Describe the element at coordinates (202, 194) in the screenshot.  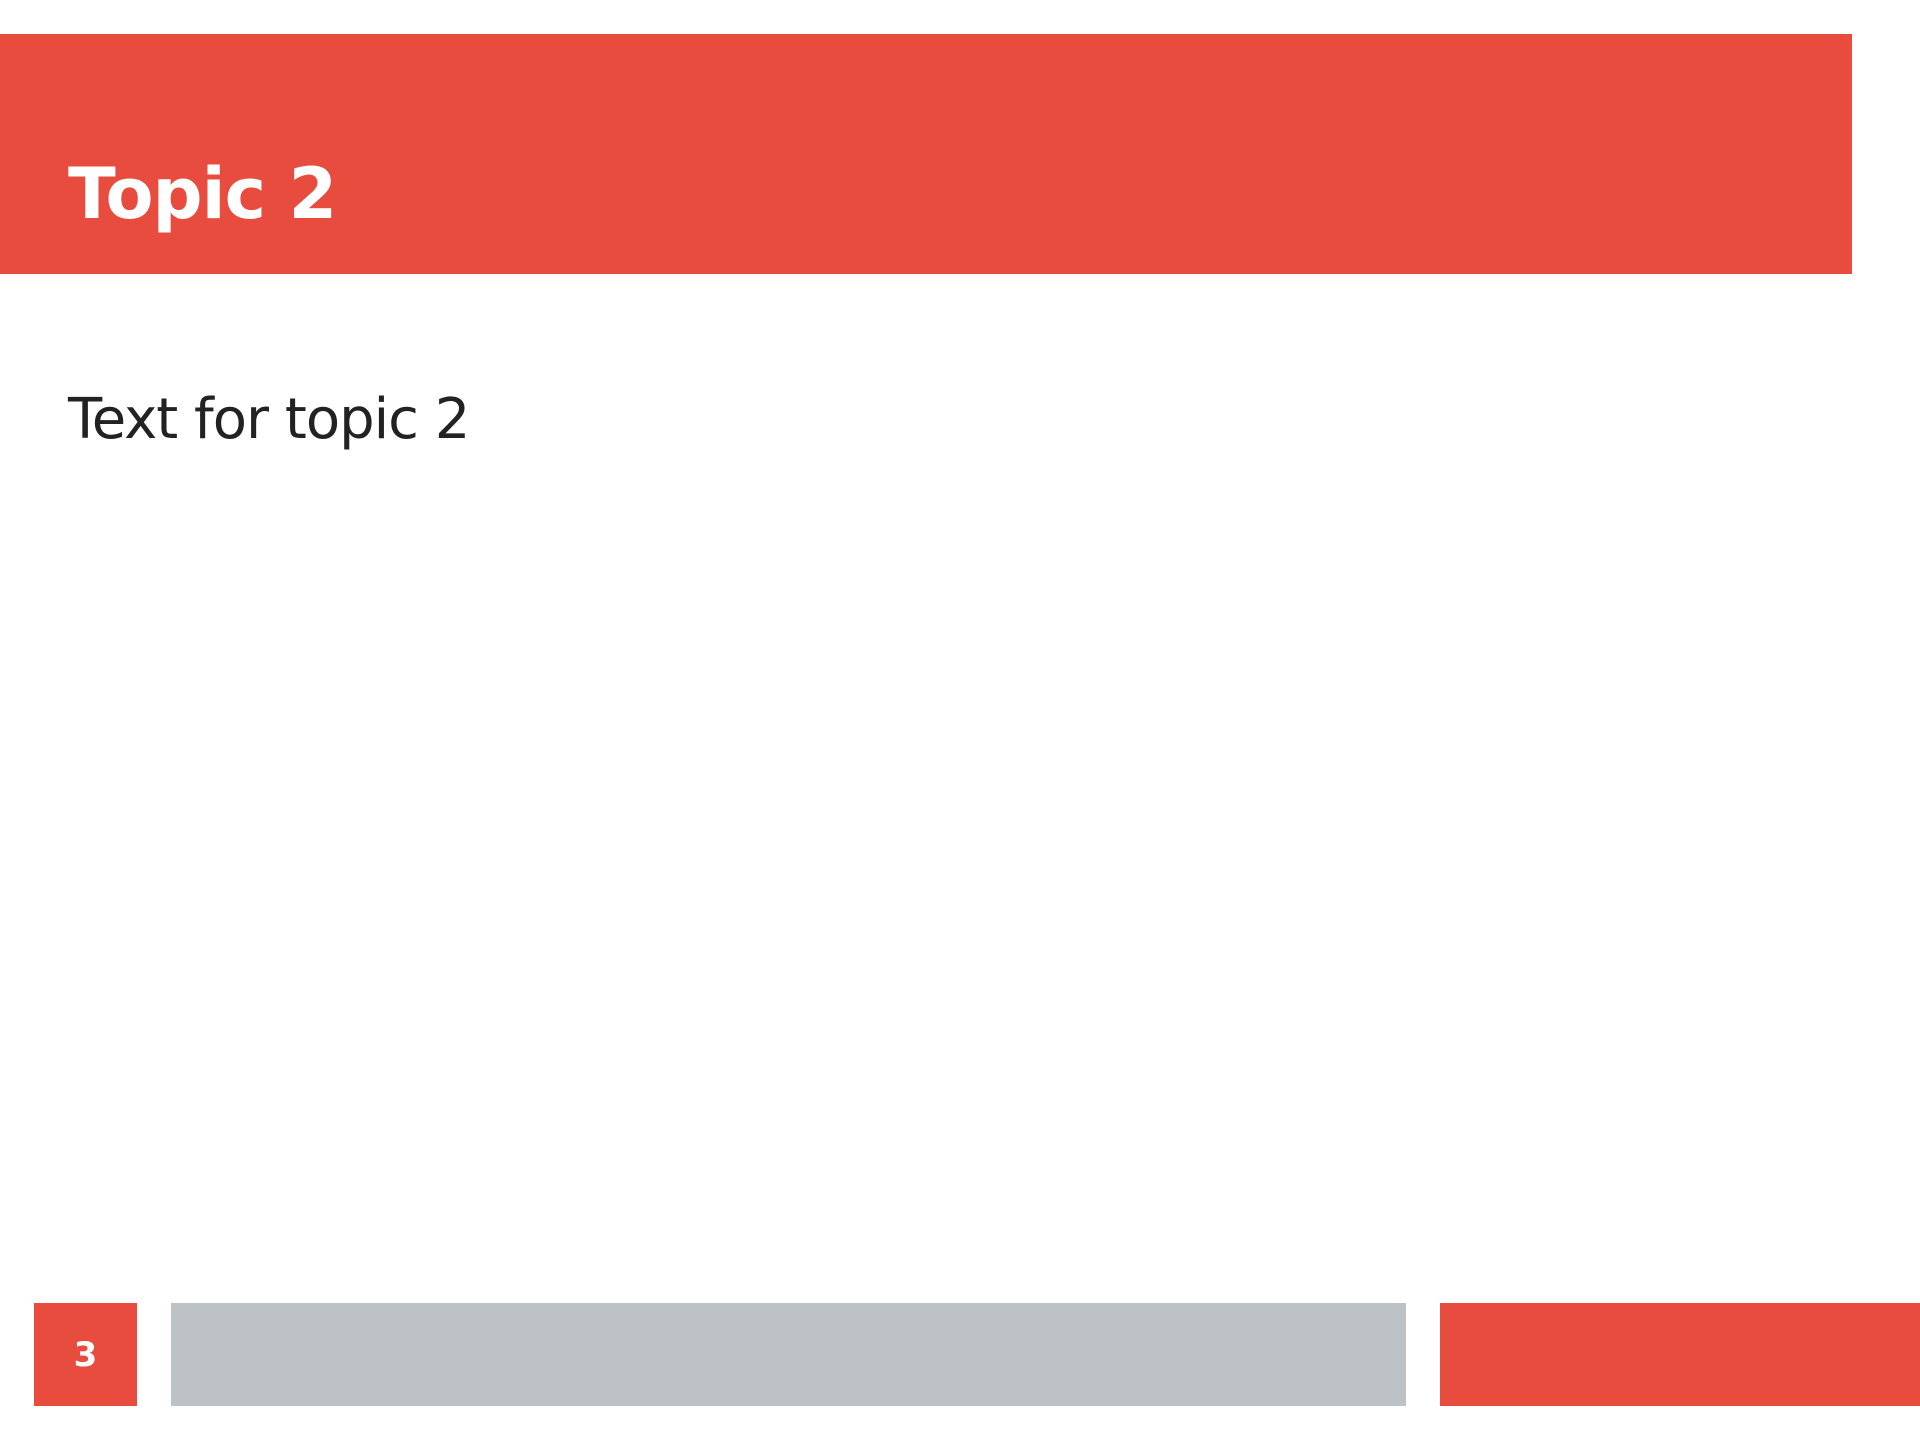
I see `slide-title: Topic 2` at that location.